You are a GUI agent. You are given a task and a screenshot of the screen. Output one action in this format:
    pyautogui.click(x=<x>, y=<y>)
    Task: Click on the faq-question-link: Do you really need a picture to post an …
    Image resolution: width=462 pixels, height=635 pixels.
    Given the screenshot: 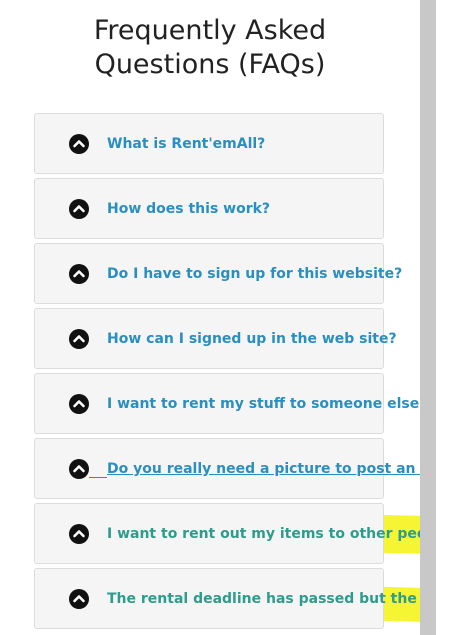 What is the action you would take?
    pyautogui.click(x=263, y=469)
    